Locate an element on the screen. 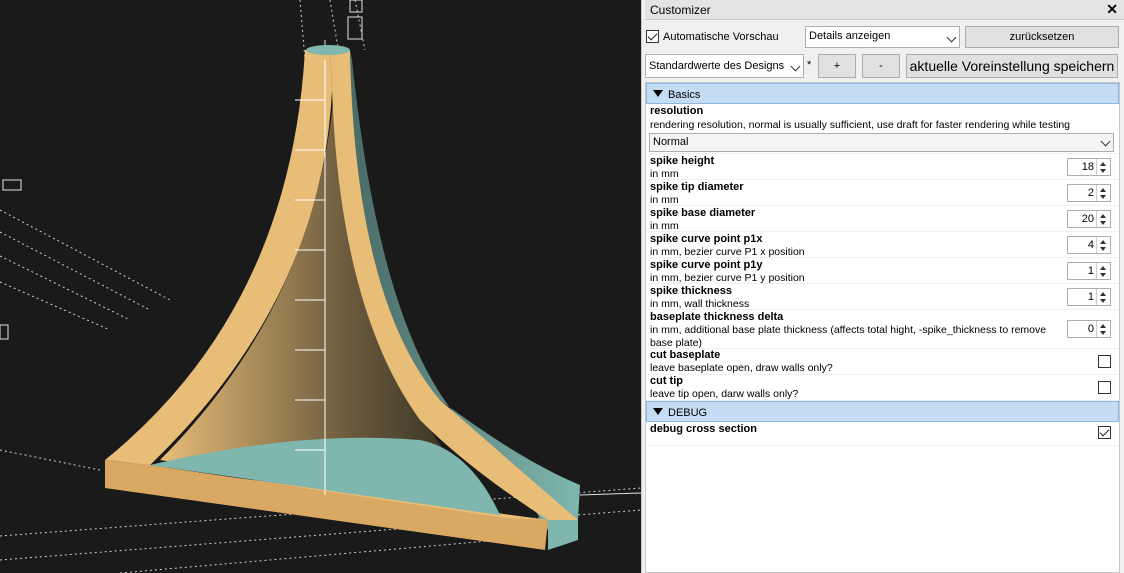  customizer-title: Customizer is located at coordinates (680, 10).